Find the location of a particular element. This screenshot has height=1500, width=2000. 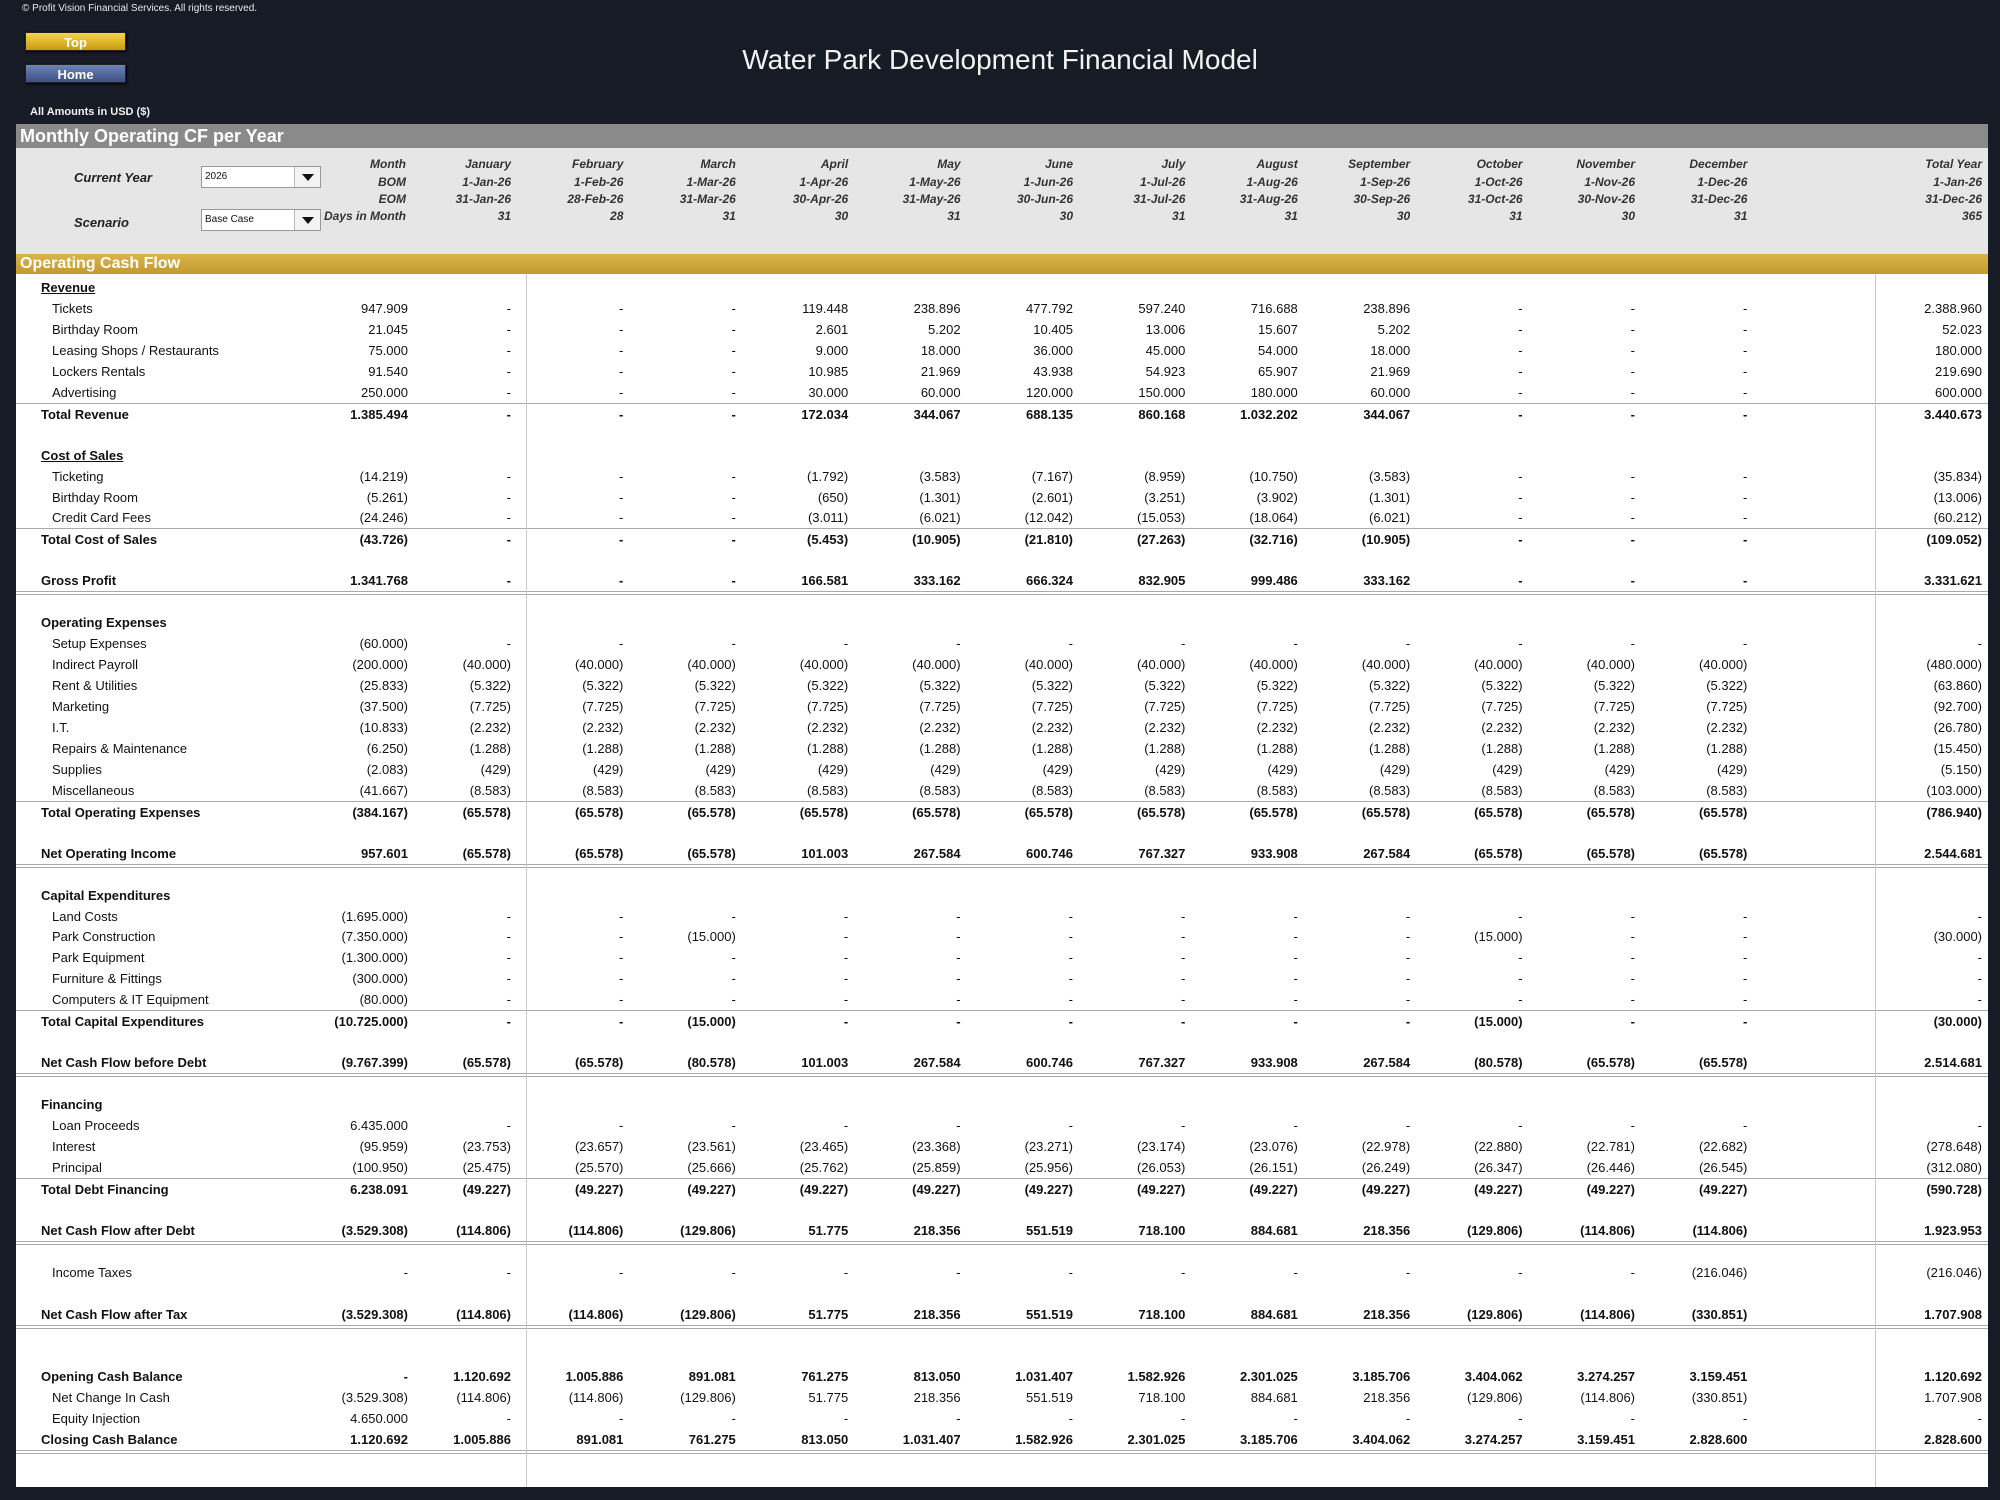

total-year-value: (109.052) is located at coordinates (1954, 540).